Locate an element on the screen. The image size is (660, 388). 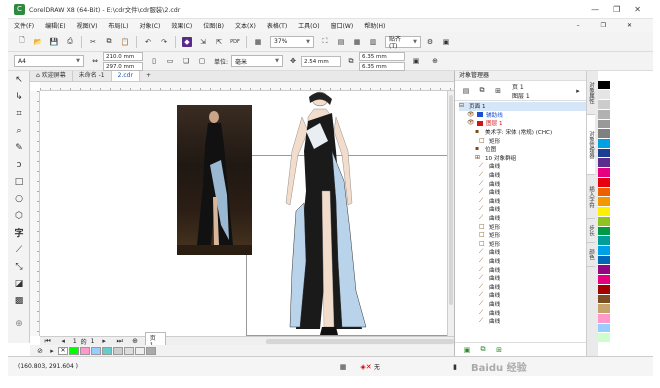
tab-insert-character: 插入字符 is located at coordinates (591, 197).